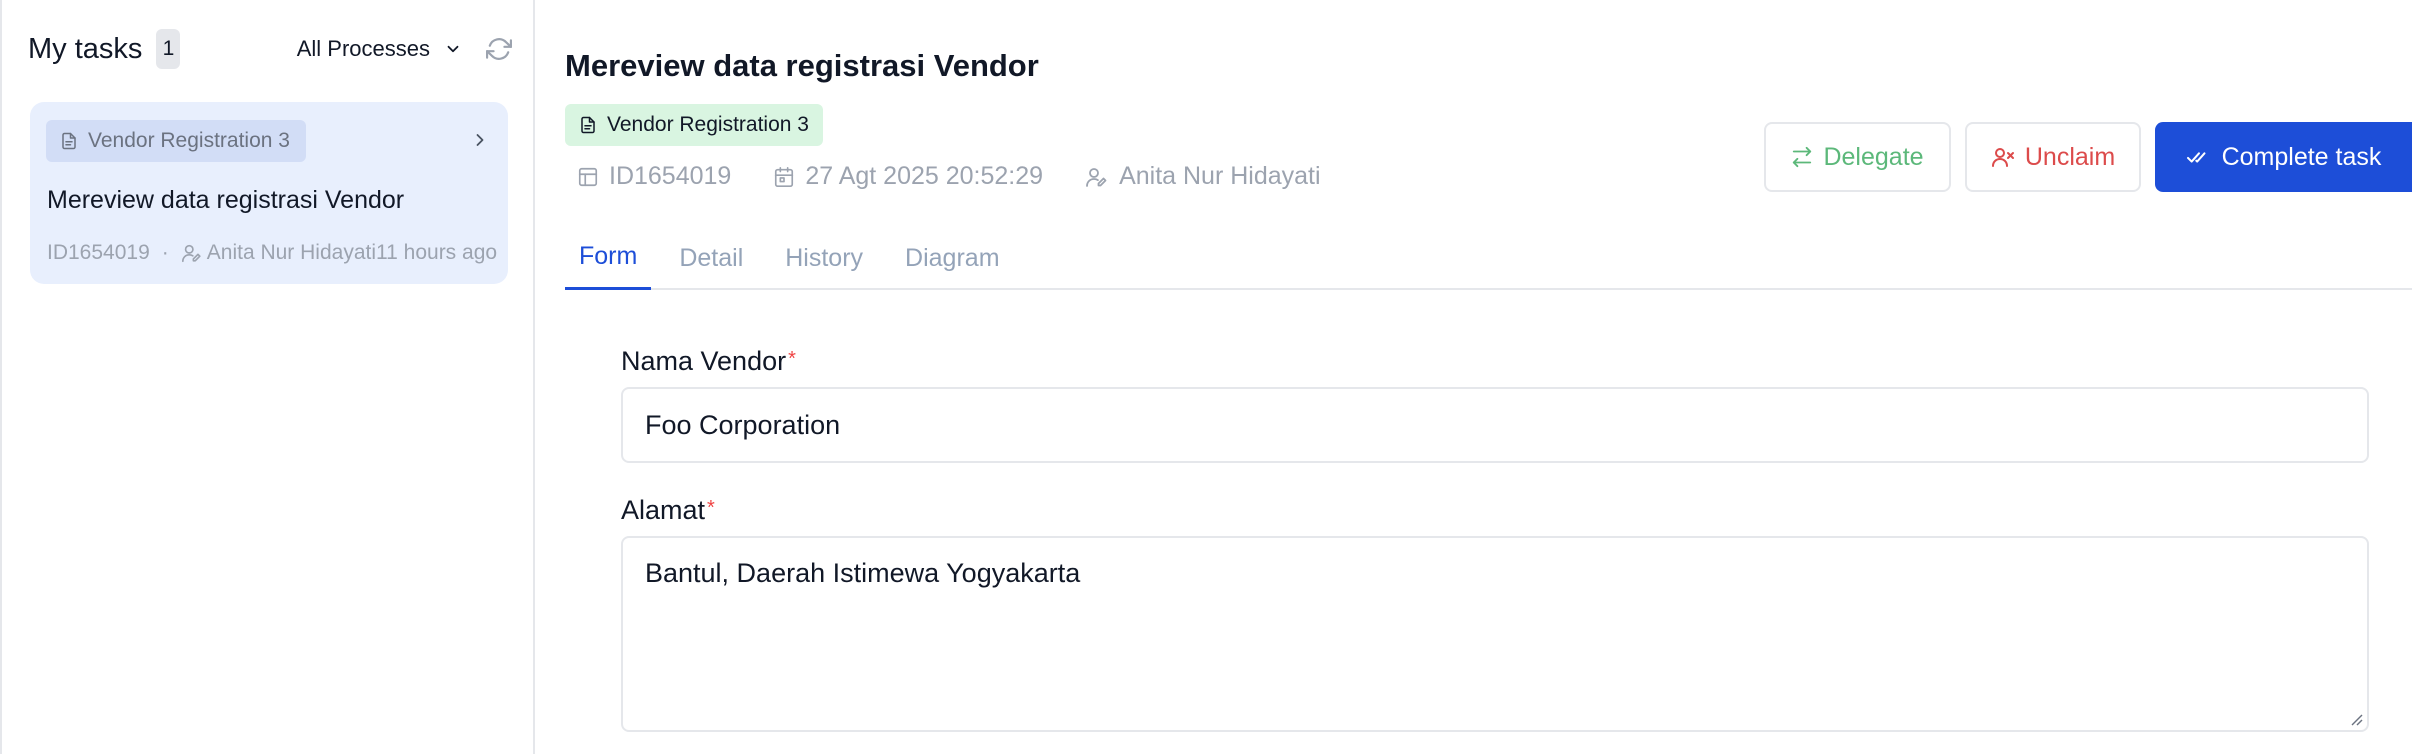 Image resolution: width=2412 pixels, height=754 pixels. I want to click on process-badge: Vendor Registration 3, so click(694, 125).